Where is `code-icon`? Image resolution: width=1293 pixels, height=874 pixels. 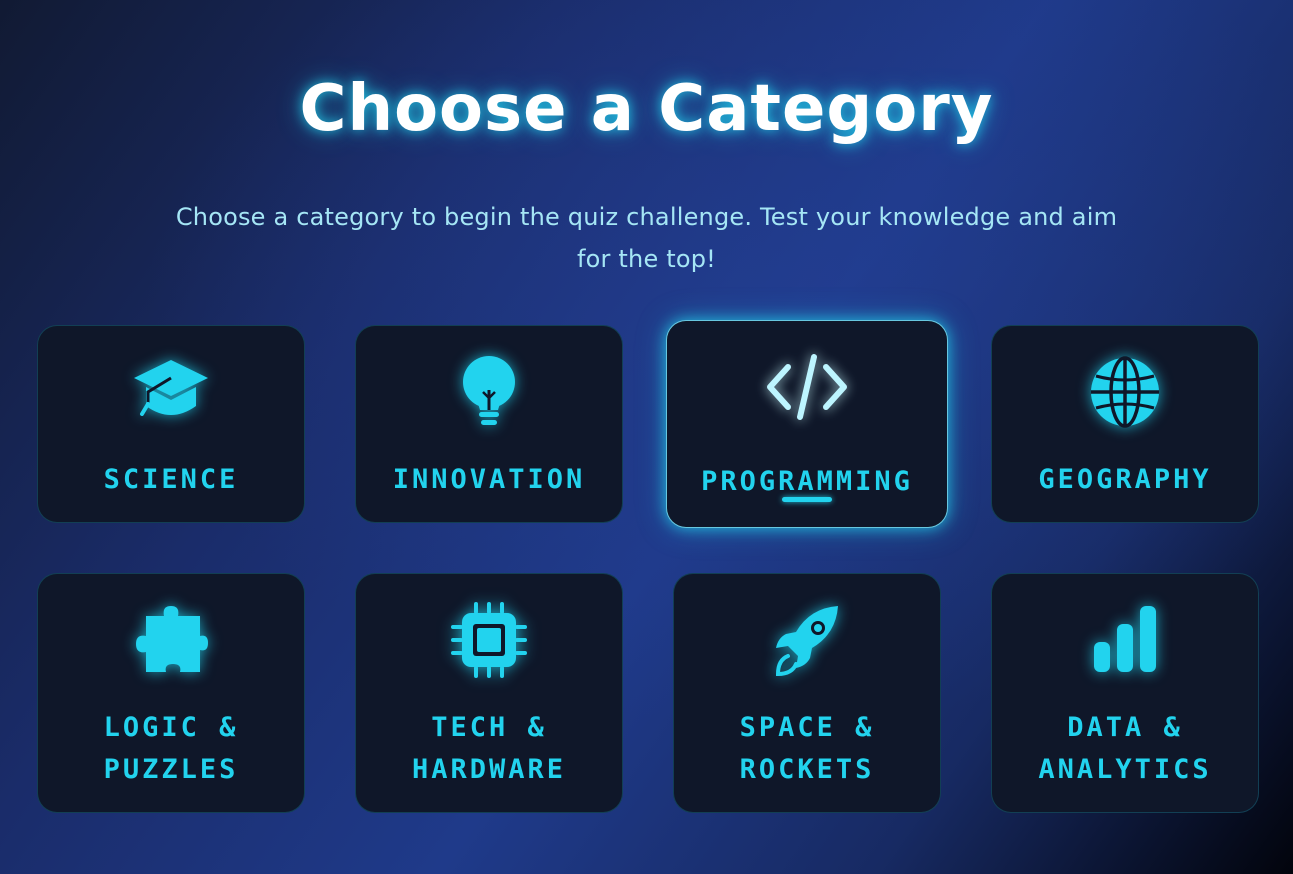
code-icon is located at coordinates (807, 387).